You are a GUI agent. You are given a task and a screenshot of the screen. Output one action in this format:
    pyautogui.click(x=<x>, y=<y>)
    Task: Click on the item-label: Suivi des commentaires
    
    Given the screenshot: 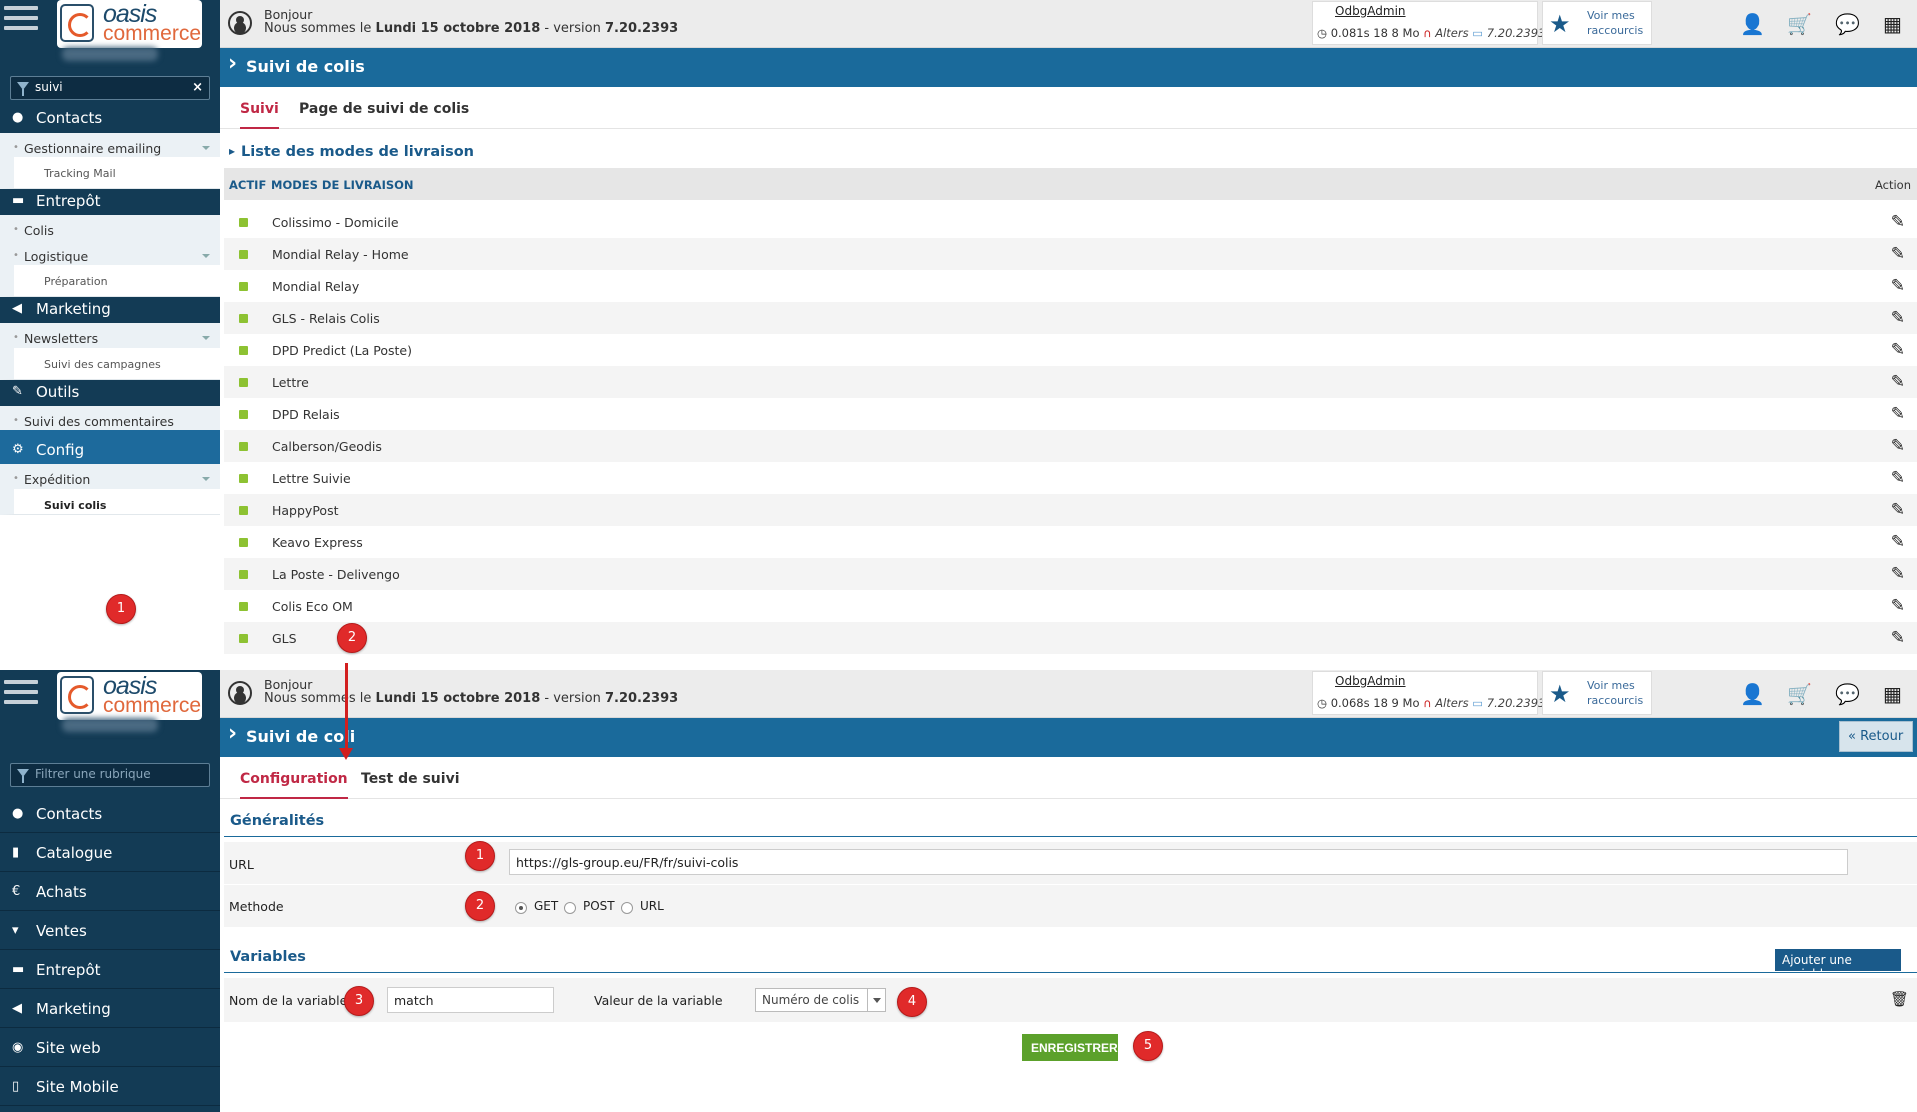 What is the action you would take?
    pyautogui.click(x=99, y=421)
    